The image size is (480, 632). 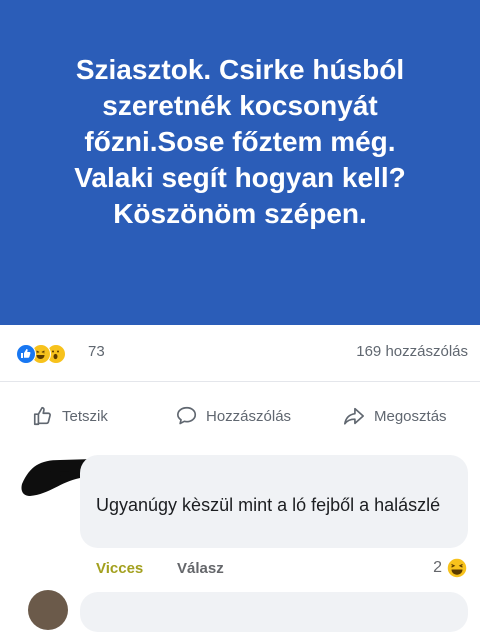 I want to click on share-button-label: Megosztás, so click(x=410, y=416).